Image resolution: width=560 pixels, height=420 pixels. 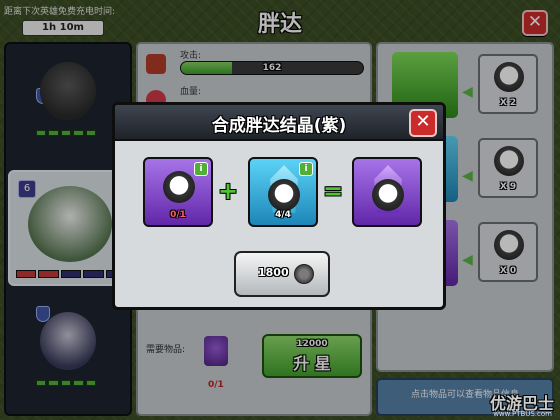 I want to click on ingredient-slot-blue: i 4/4, so click(x=283, y=192).